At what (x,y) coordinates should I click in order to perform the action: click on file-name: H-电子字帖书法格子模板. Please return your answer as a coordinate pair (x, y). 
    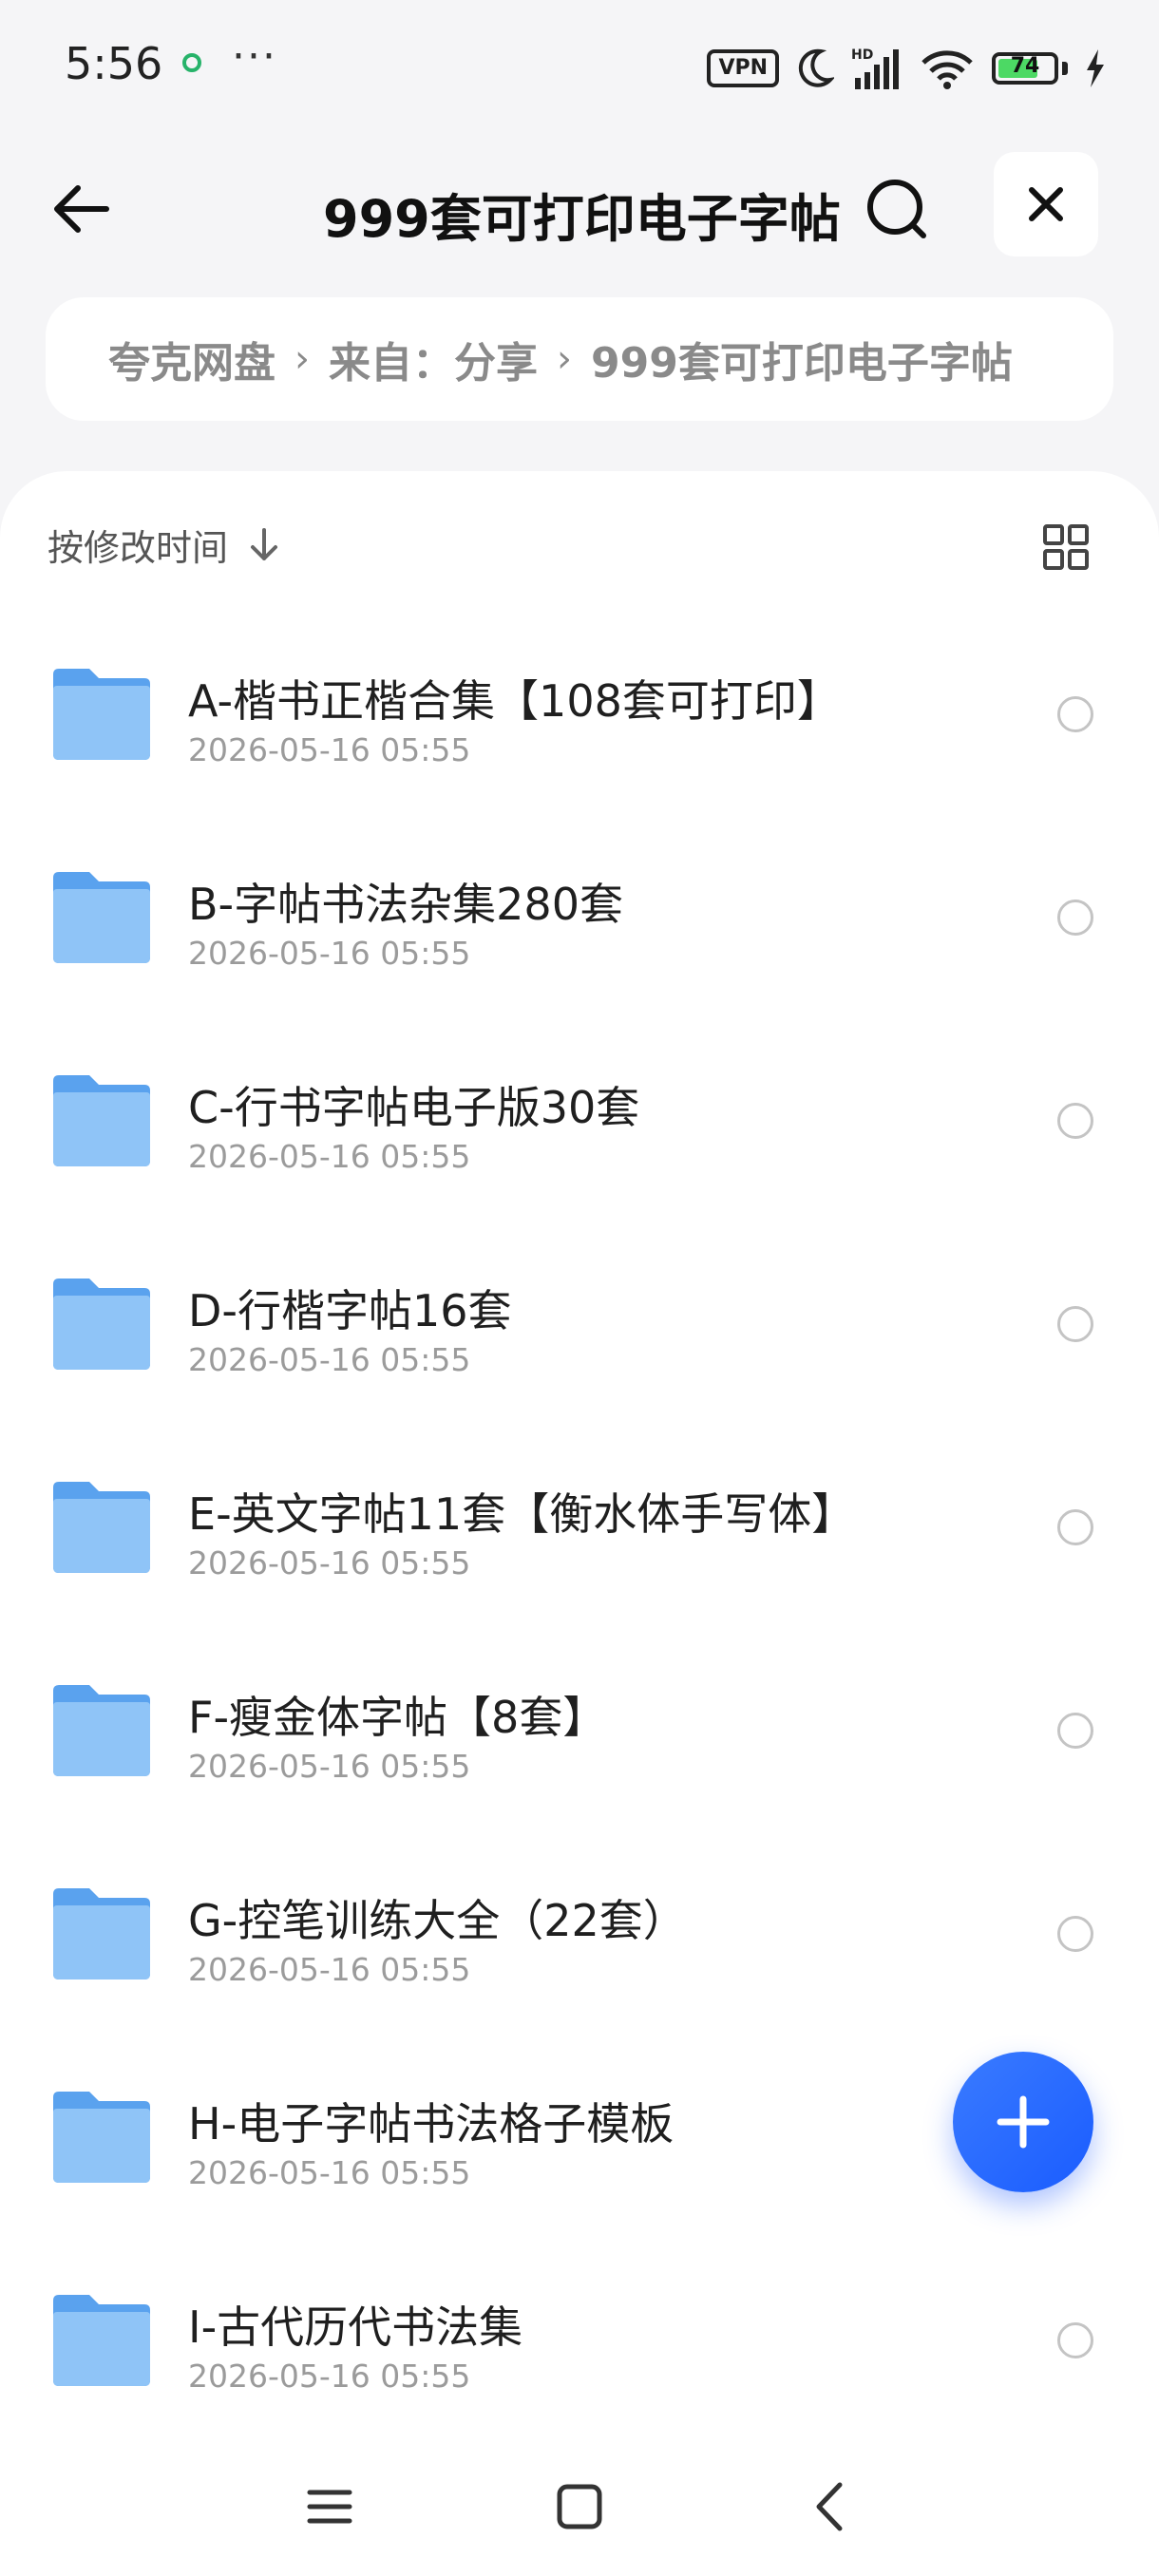
    Looking at the image, I should click on (431, 2124).